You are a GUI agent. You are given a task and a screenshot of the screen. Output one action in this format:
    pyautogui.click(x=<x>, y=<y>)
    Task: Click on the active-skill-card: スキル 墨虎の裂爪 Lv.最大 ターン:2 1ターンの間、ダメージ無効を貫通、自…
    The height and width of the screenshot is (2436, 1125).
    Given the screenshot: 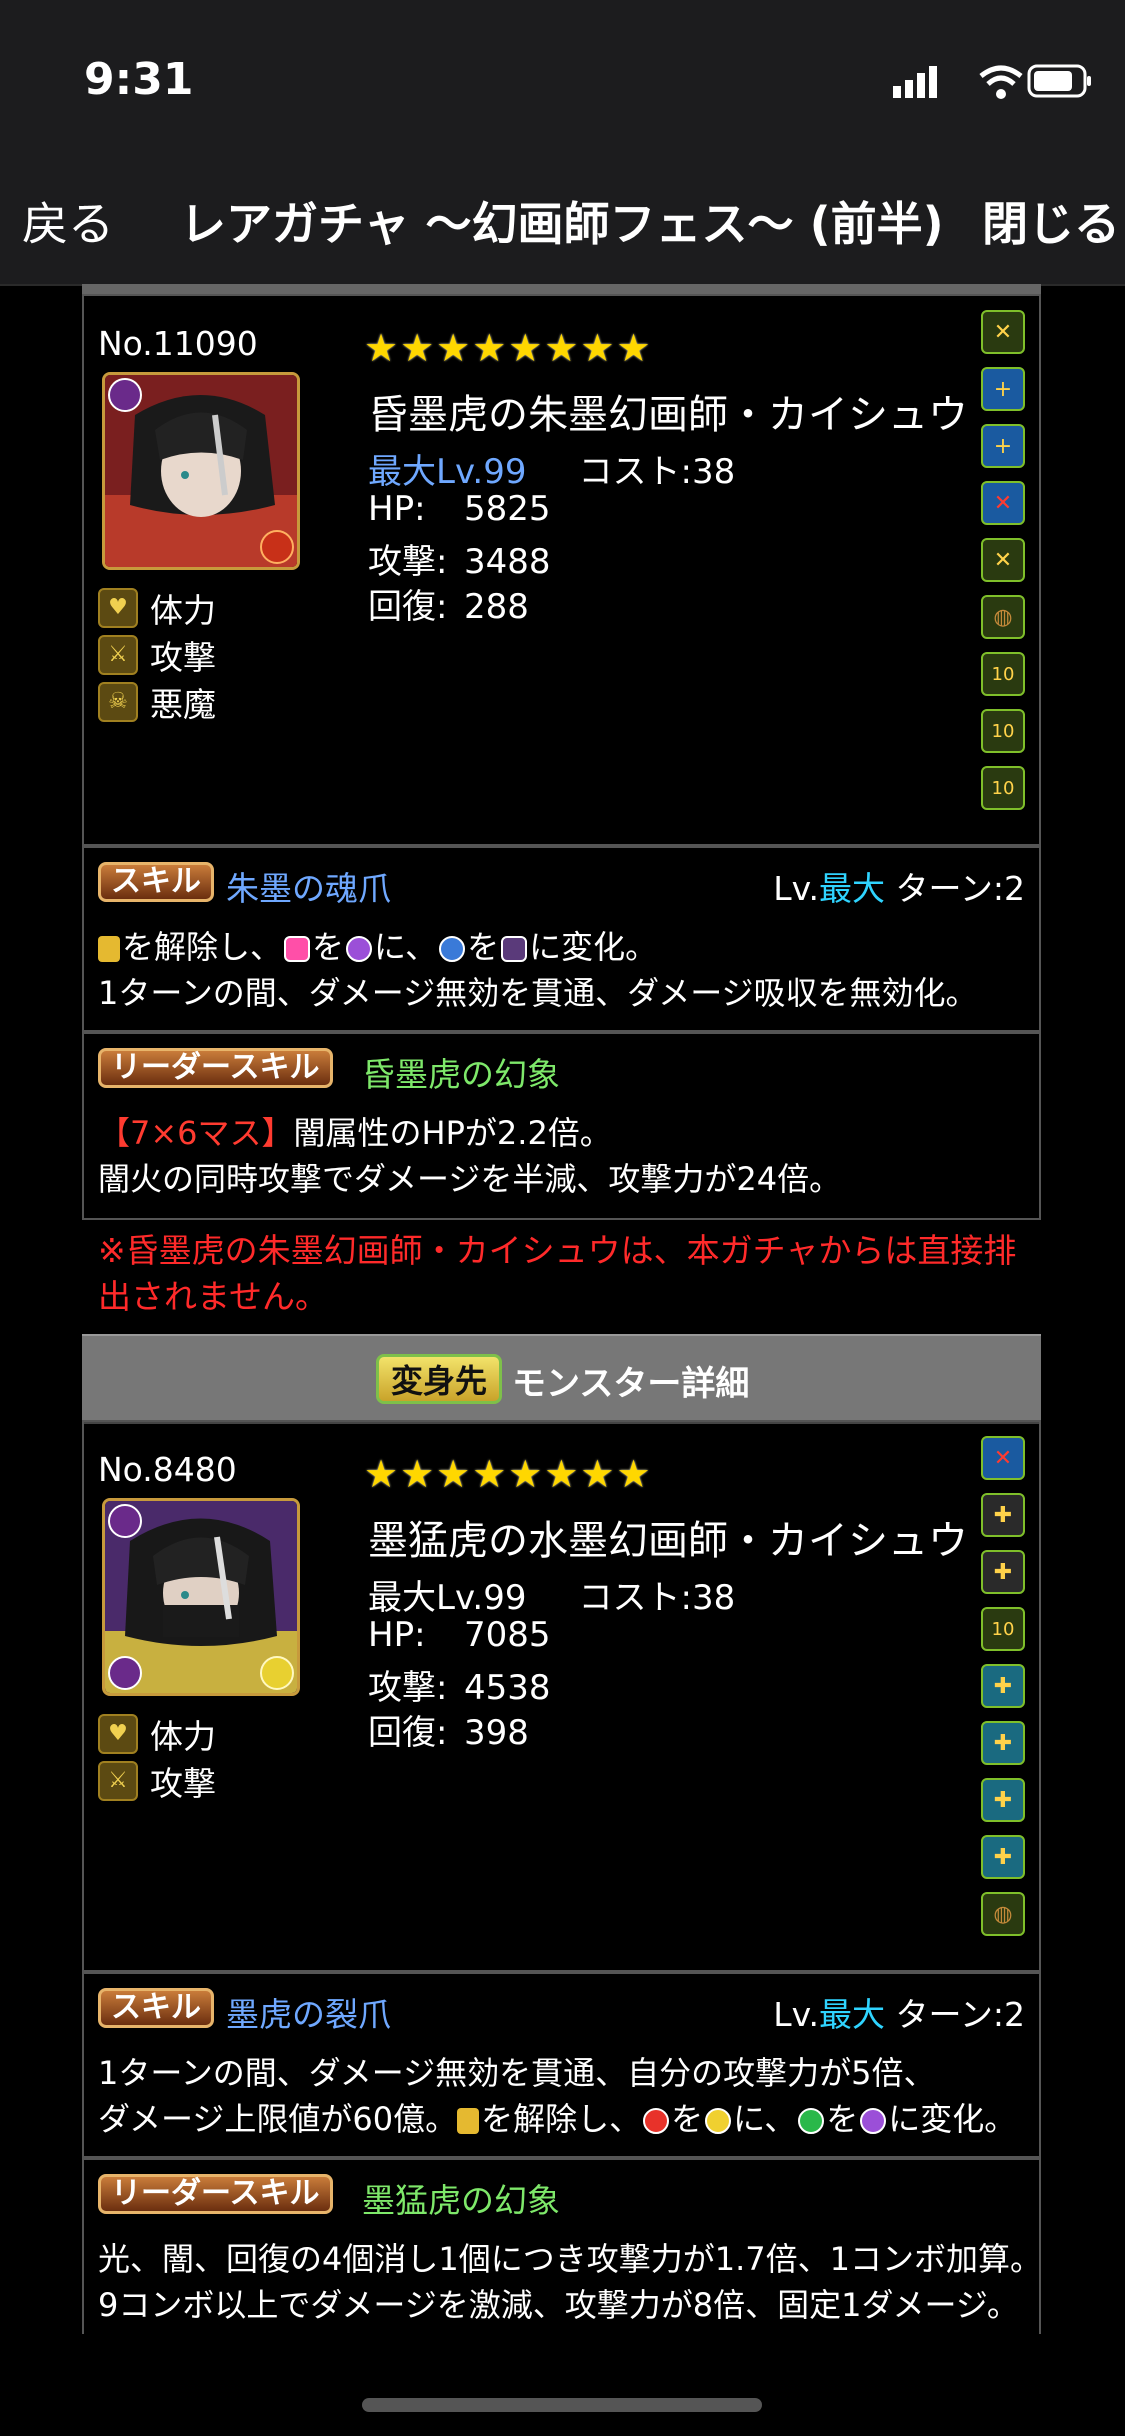 What is the action you would take?
    pyautogui.click(x=561, y=2065)
    